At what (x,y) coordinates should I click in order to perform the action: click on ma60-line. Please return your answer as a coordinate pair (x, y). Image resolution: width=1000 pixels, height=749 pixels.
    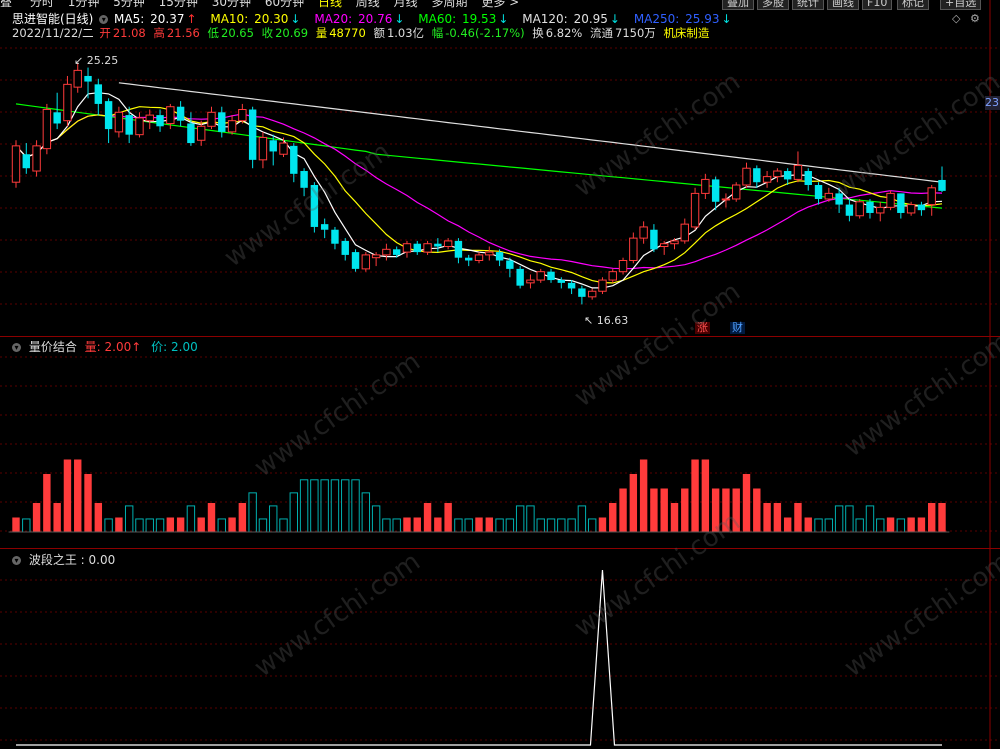
    Looking at the image, I should click on (479, 156).